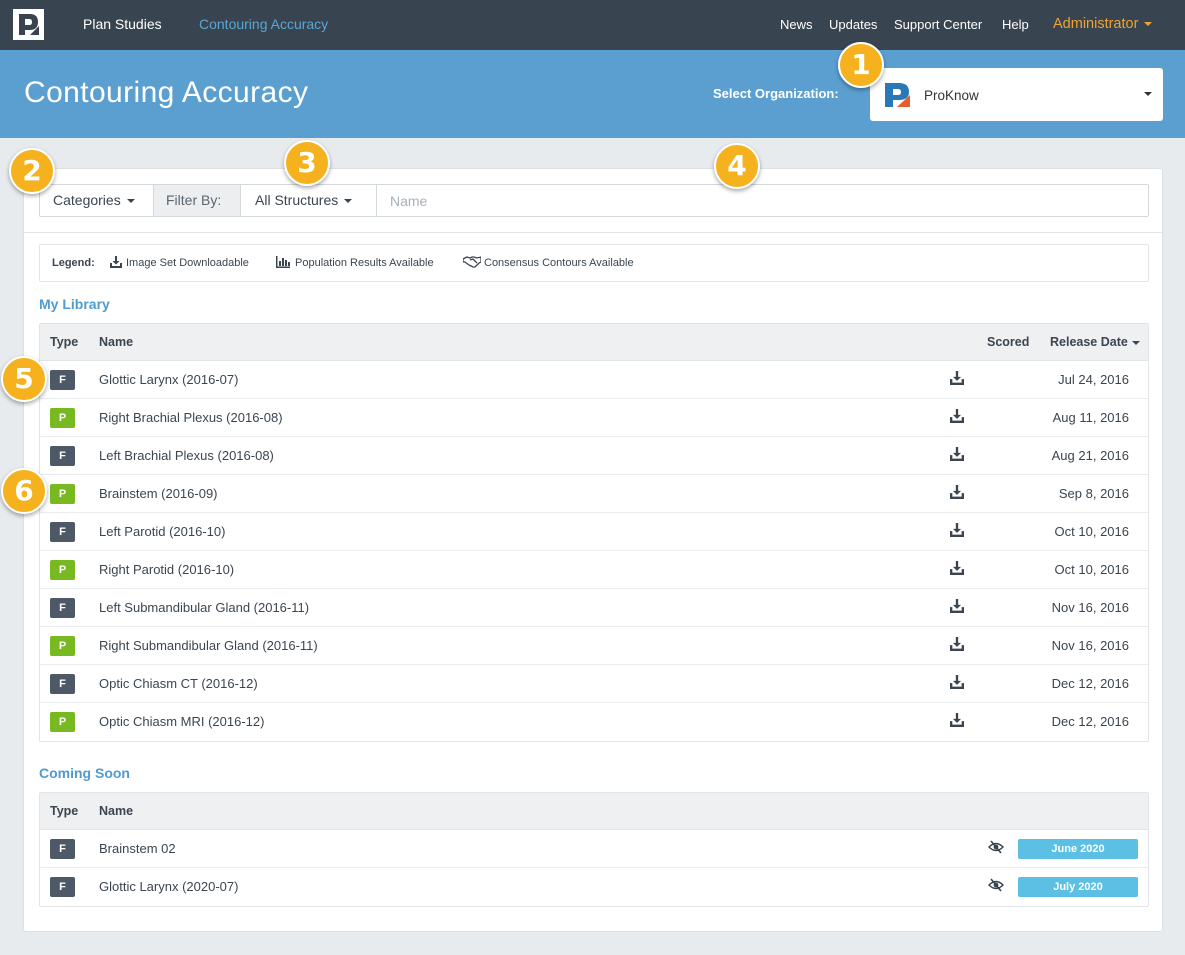 This screenshot has width=1185, height=955. Describe the element at coordinates (861, 65) in the screenshot. I see `callout-1: 1` at that location.